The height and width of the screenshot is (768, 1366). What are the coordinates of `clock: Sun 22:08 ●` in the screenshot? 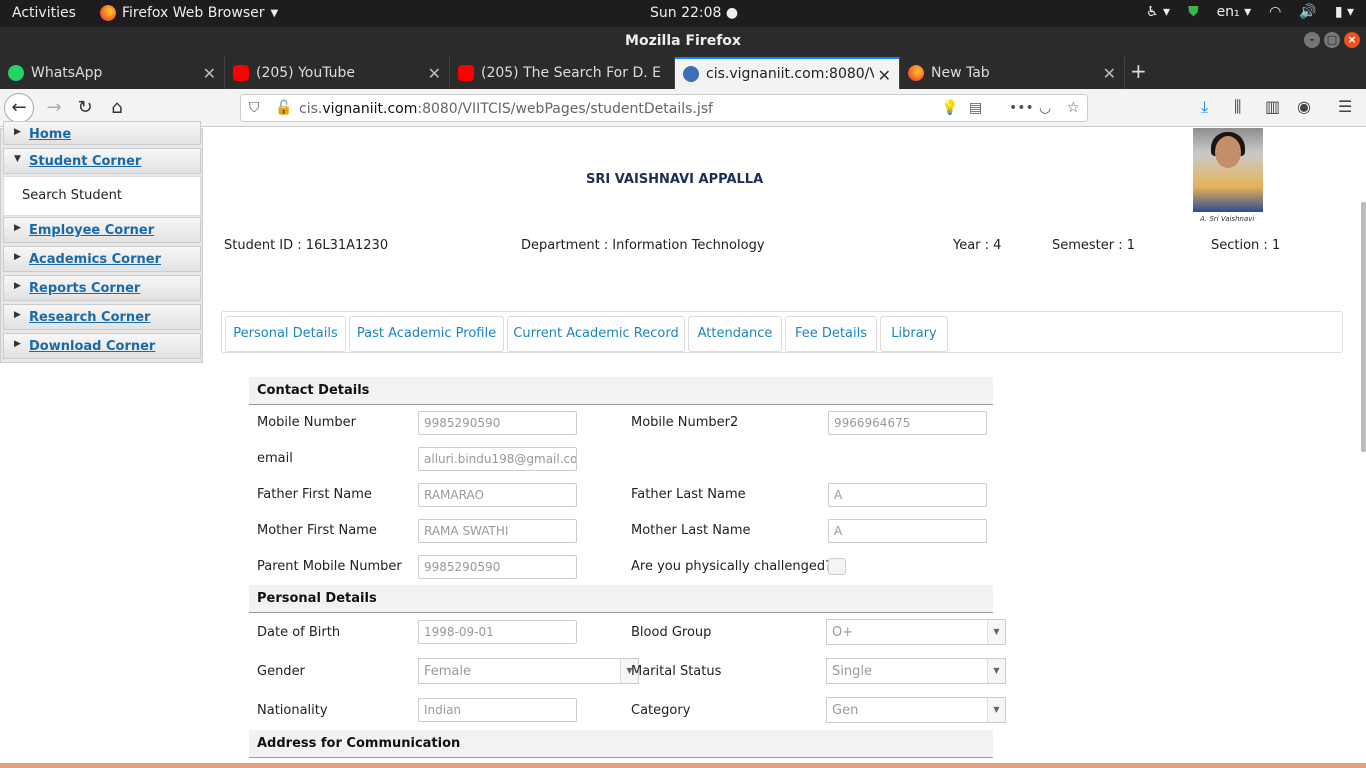 It's located at (694, 13).